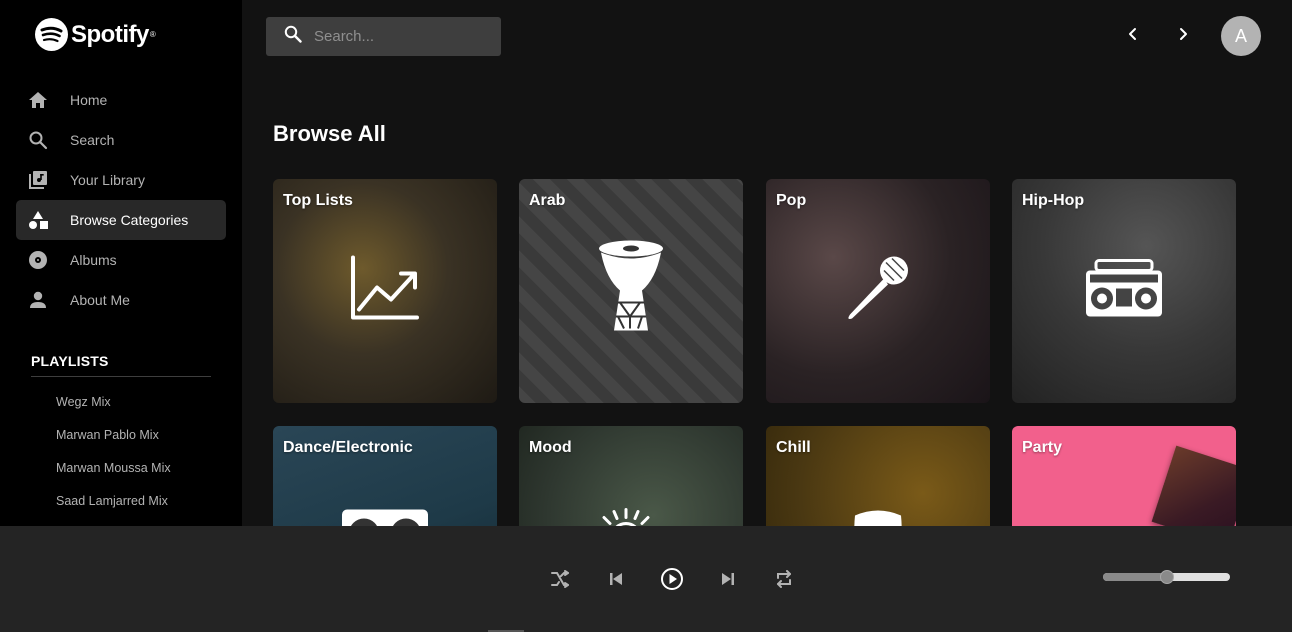 The image size is (1292, 632). I want to click on category-card-arab: Arab, so click(631, 291).